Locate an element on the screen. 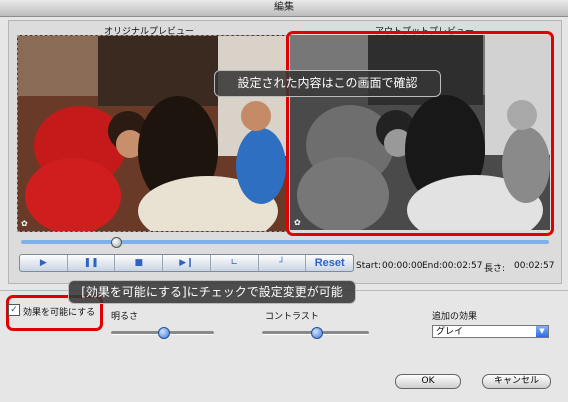  end-label: End: is located at coordinates (432, 266).